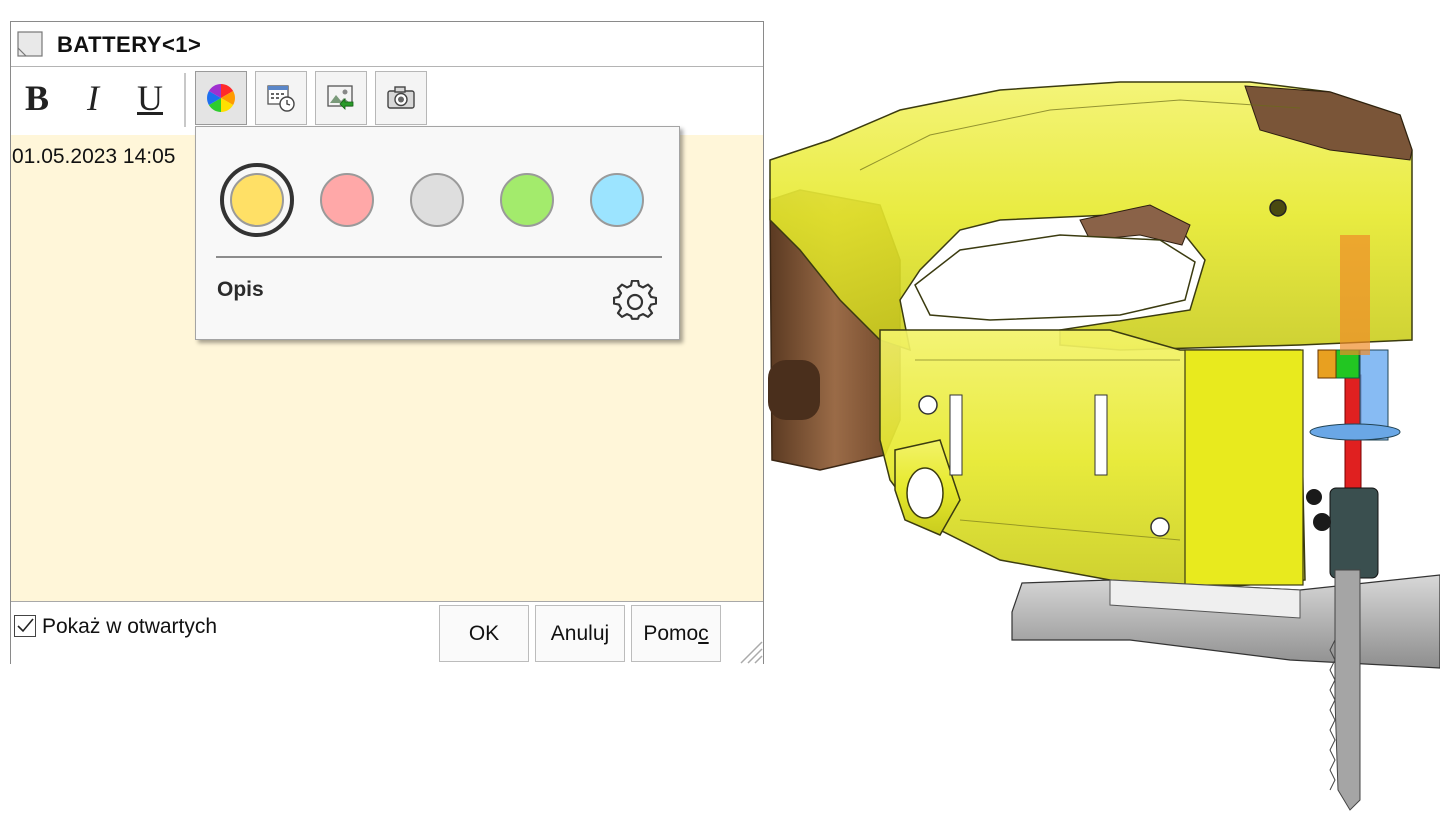 This screenshot has width=1440, height=837. Describe the element at coordinates (93, 98) in the screenshot. I see `italic-button: I` at that location.